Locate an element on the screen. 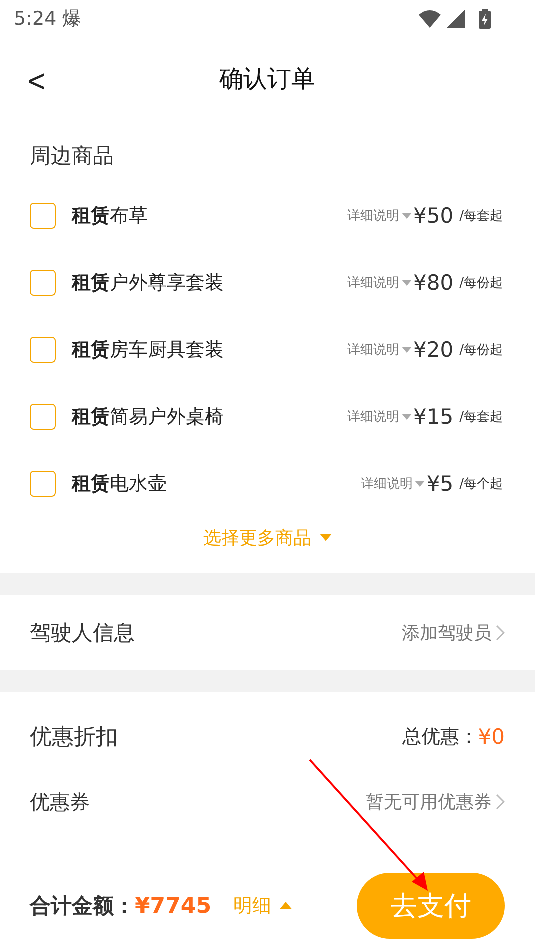 The image size is (535, 951). product-price: ¥20 is located at coordinates (434, 350).